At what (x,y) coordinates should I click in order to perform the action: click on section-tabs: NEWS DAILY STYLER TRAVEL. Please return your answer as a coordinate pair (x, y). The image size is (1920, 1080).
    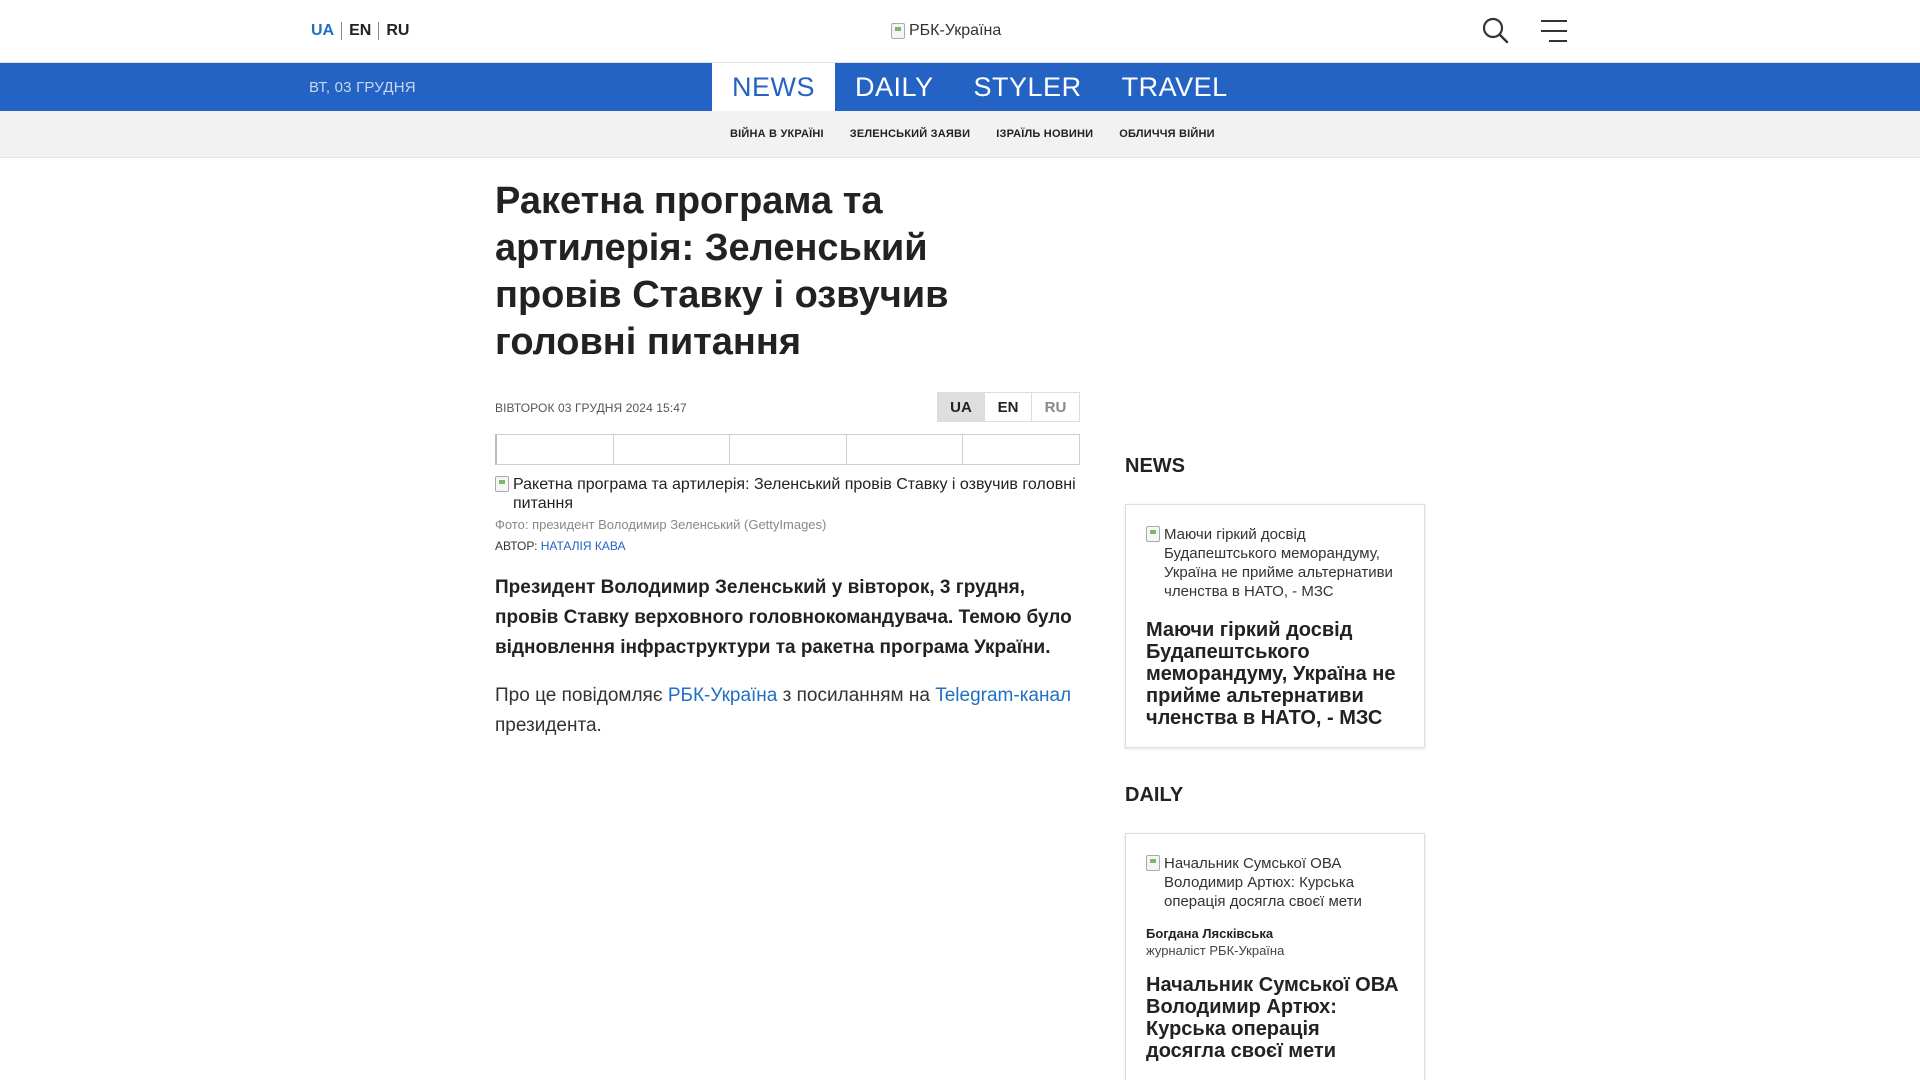
    Looking at the image, I should click on (980, 87).